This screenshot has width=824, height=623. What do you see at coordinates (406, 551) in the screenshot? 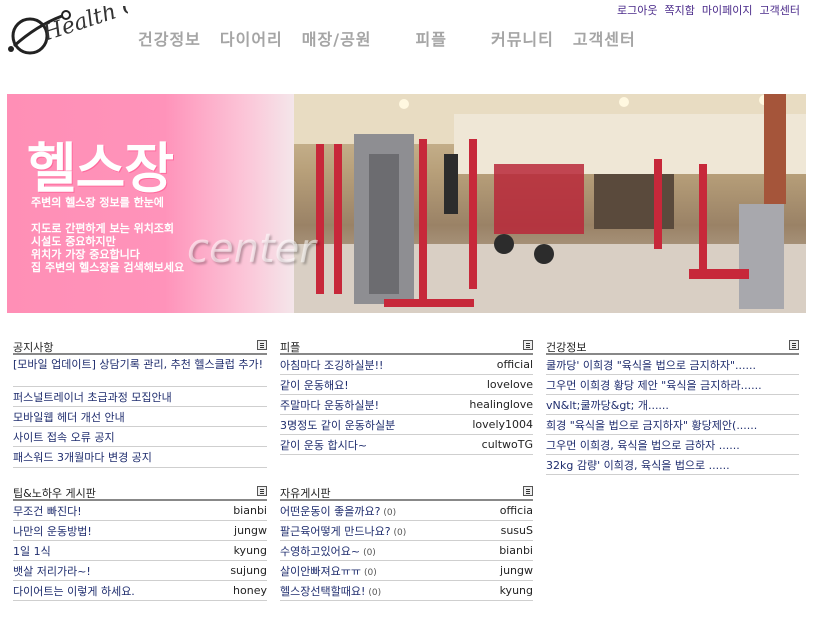
I see `list-item: 수영하고있어요~ (0) bianbi` at bounding box center [406, 551].